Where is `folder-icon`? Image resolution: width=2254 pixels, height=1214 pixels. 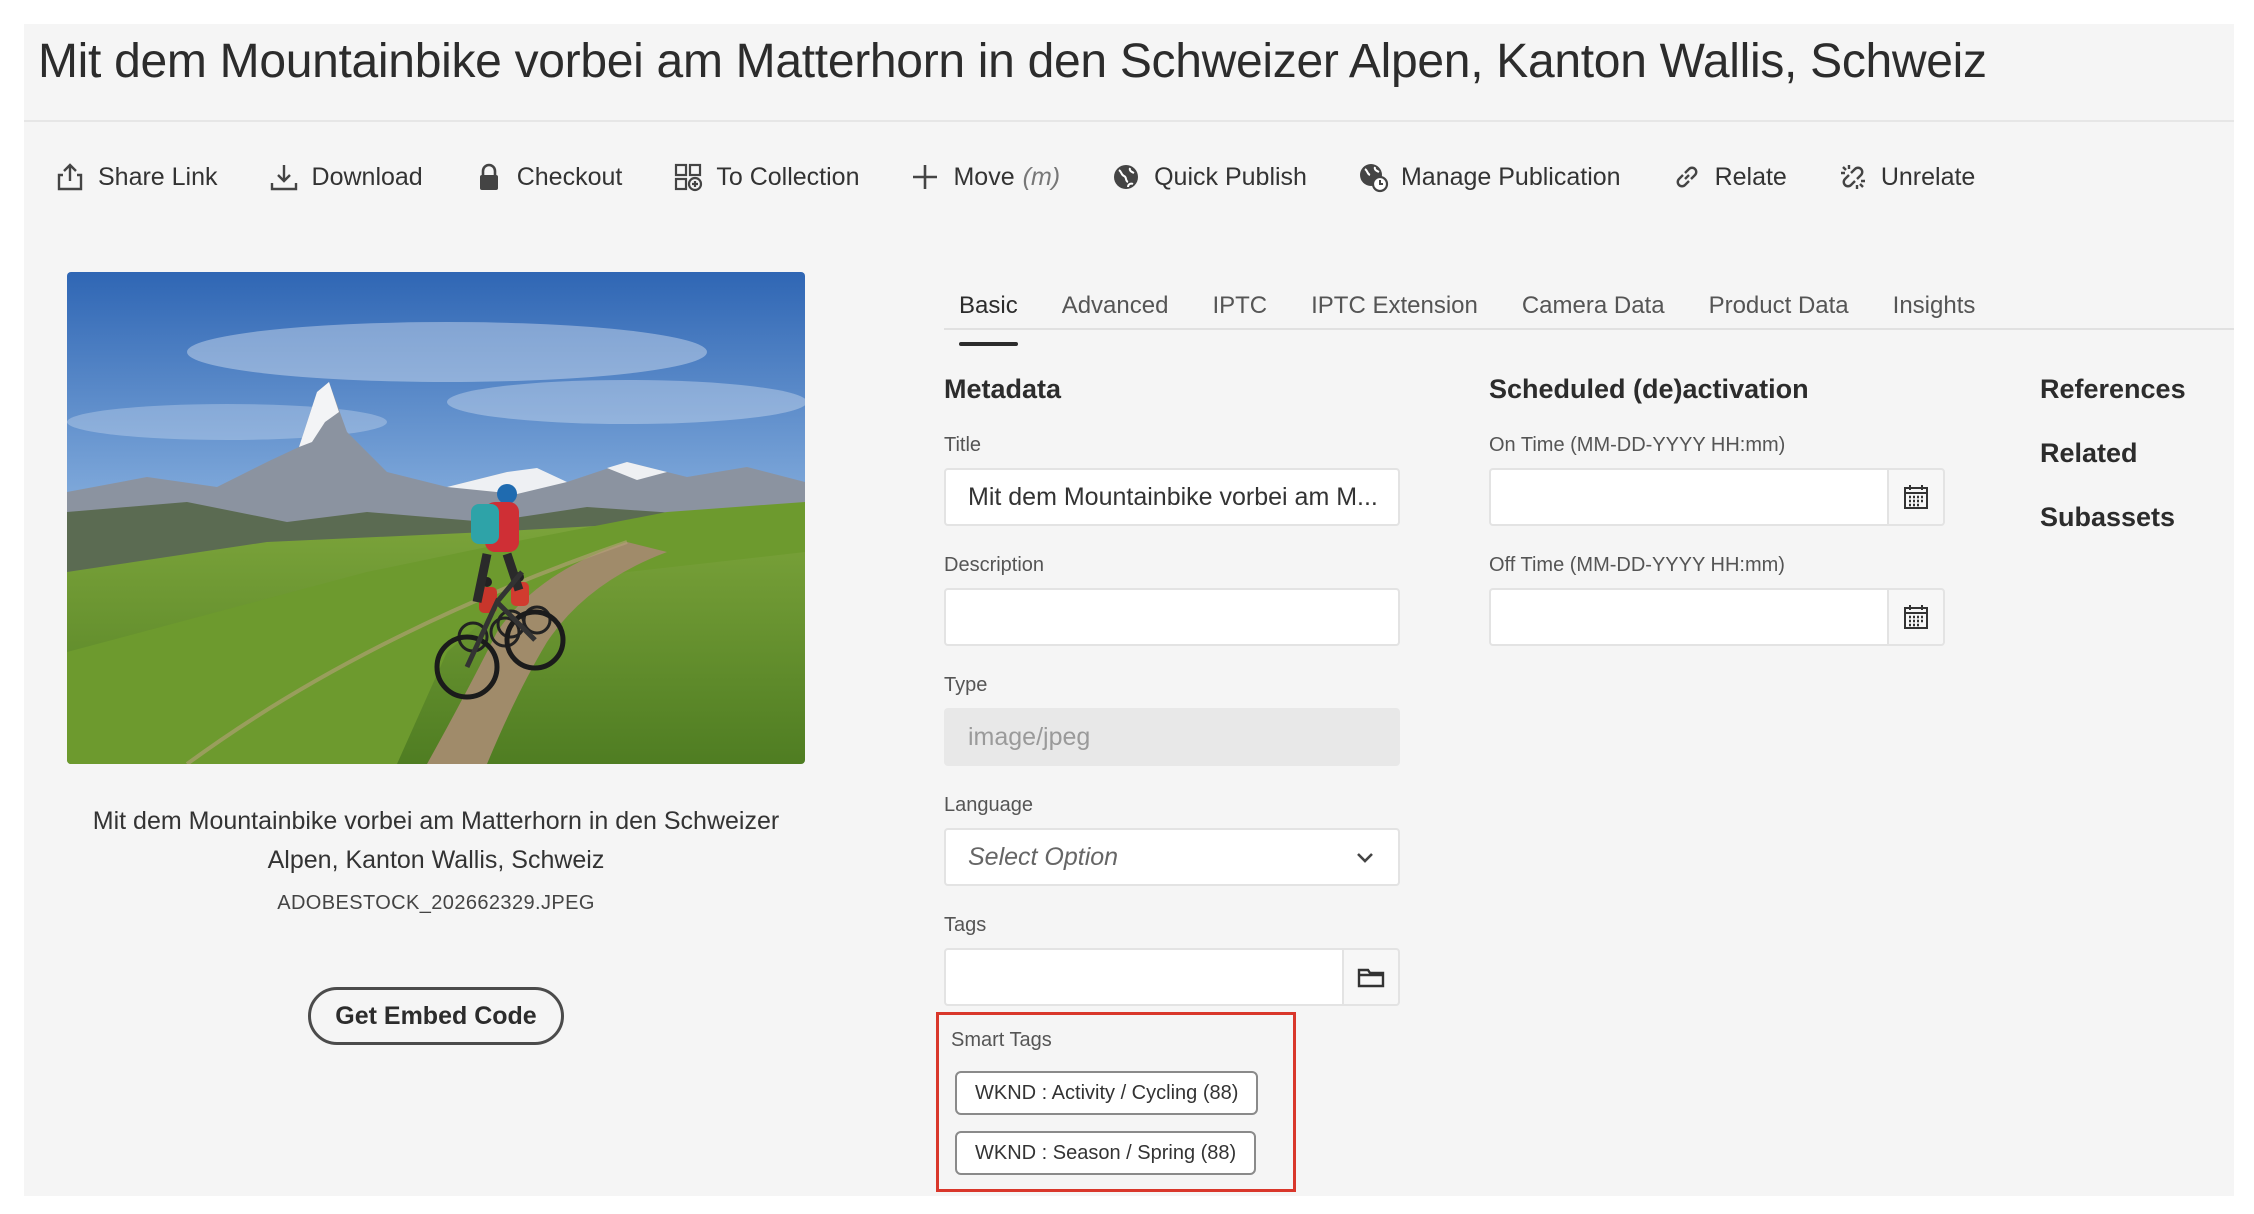 folder-icon is located at coordinates (1371, 978).